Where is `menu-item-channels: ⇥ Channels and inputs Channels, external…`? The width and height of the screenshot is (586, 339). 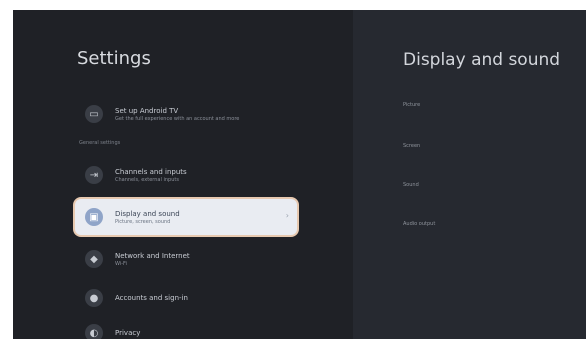 menu-item-channels: ⇥ Channels and inputs Channels, external… is located at coordinates (186, 175).